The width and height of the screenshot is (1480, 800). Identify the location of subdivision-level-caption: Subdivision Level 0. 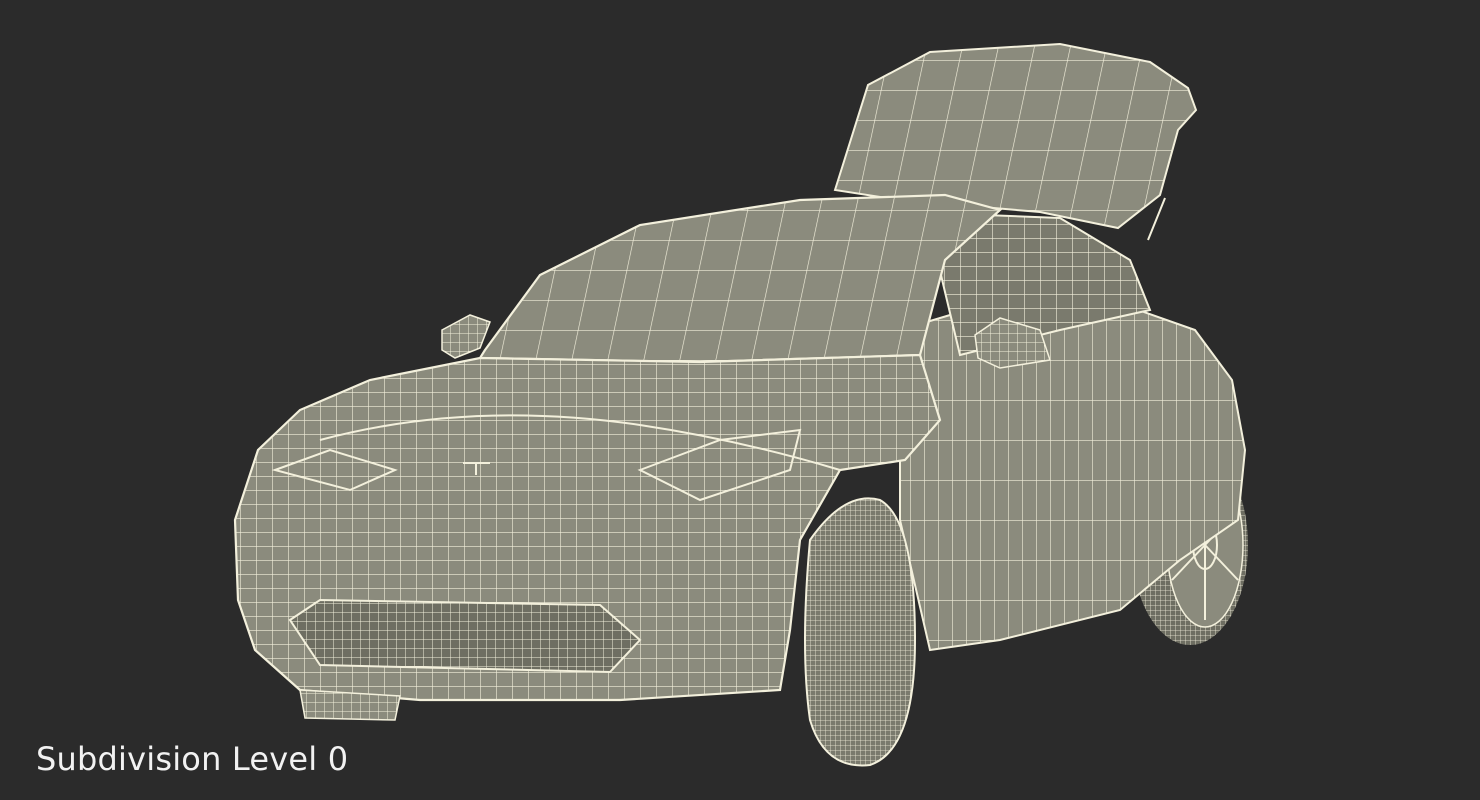
(192, 759).